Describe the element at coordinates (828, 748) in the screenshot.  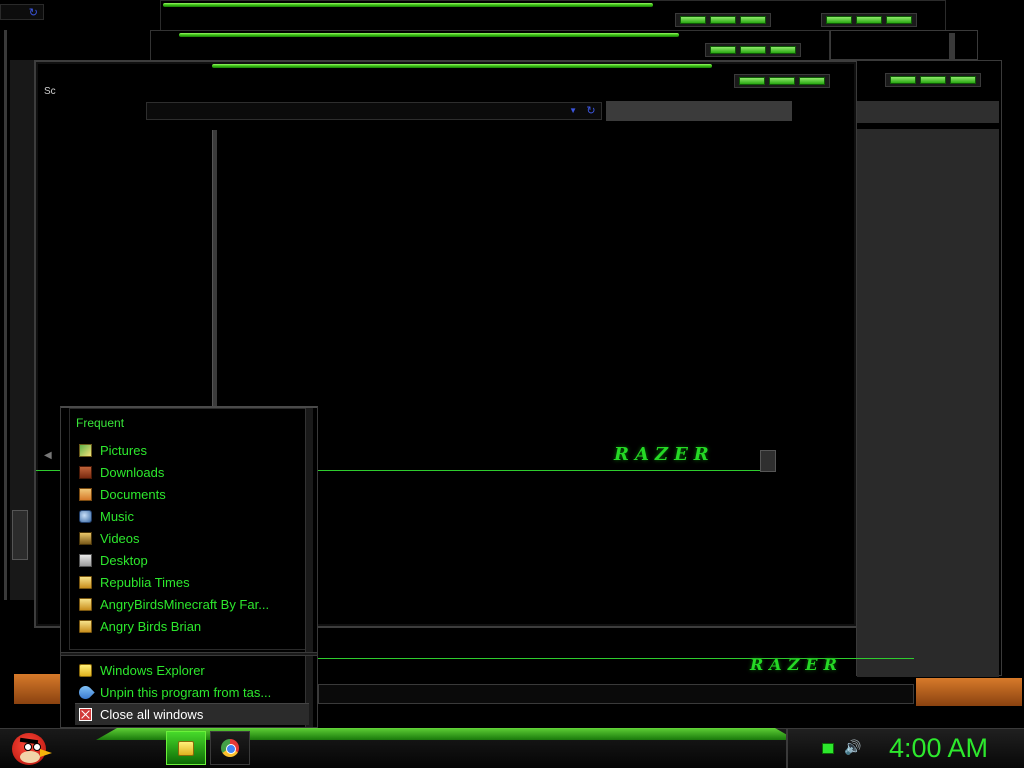
I see `network-icon` at that location.